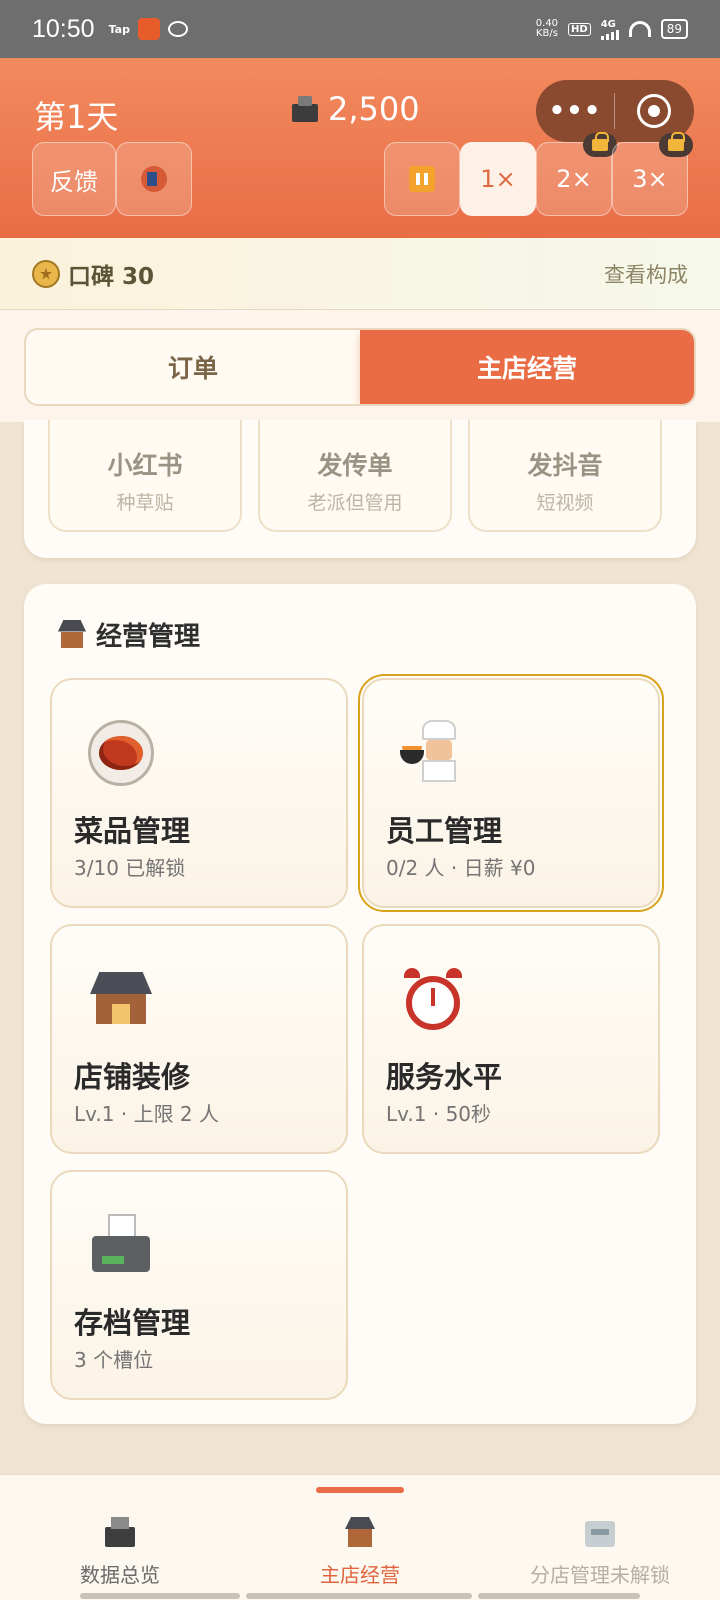 The width and height of the screenshot is (720, 1600). I want to click on close-miniprogram-button, so click(654, 111).